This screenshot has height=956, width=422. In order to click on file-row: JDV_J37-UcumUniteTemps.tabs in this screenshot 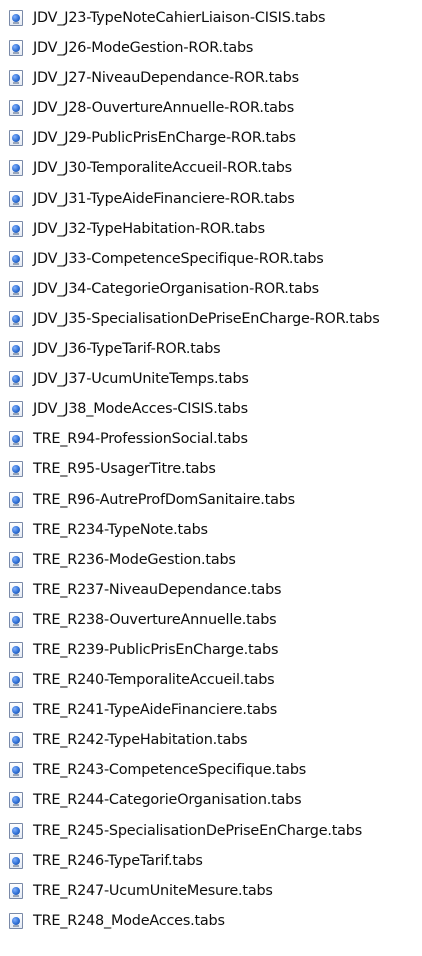, I will do `click(210, 379)`.